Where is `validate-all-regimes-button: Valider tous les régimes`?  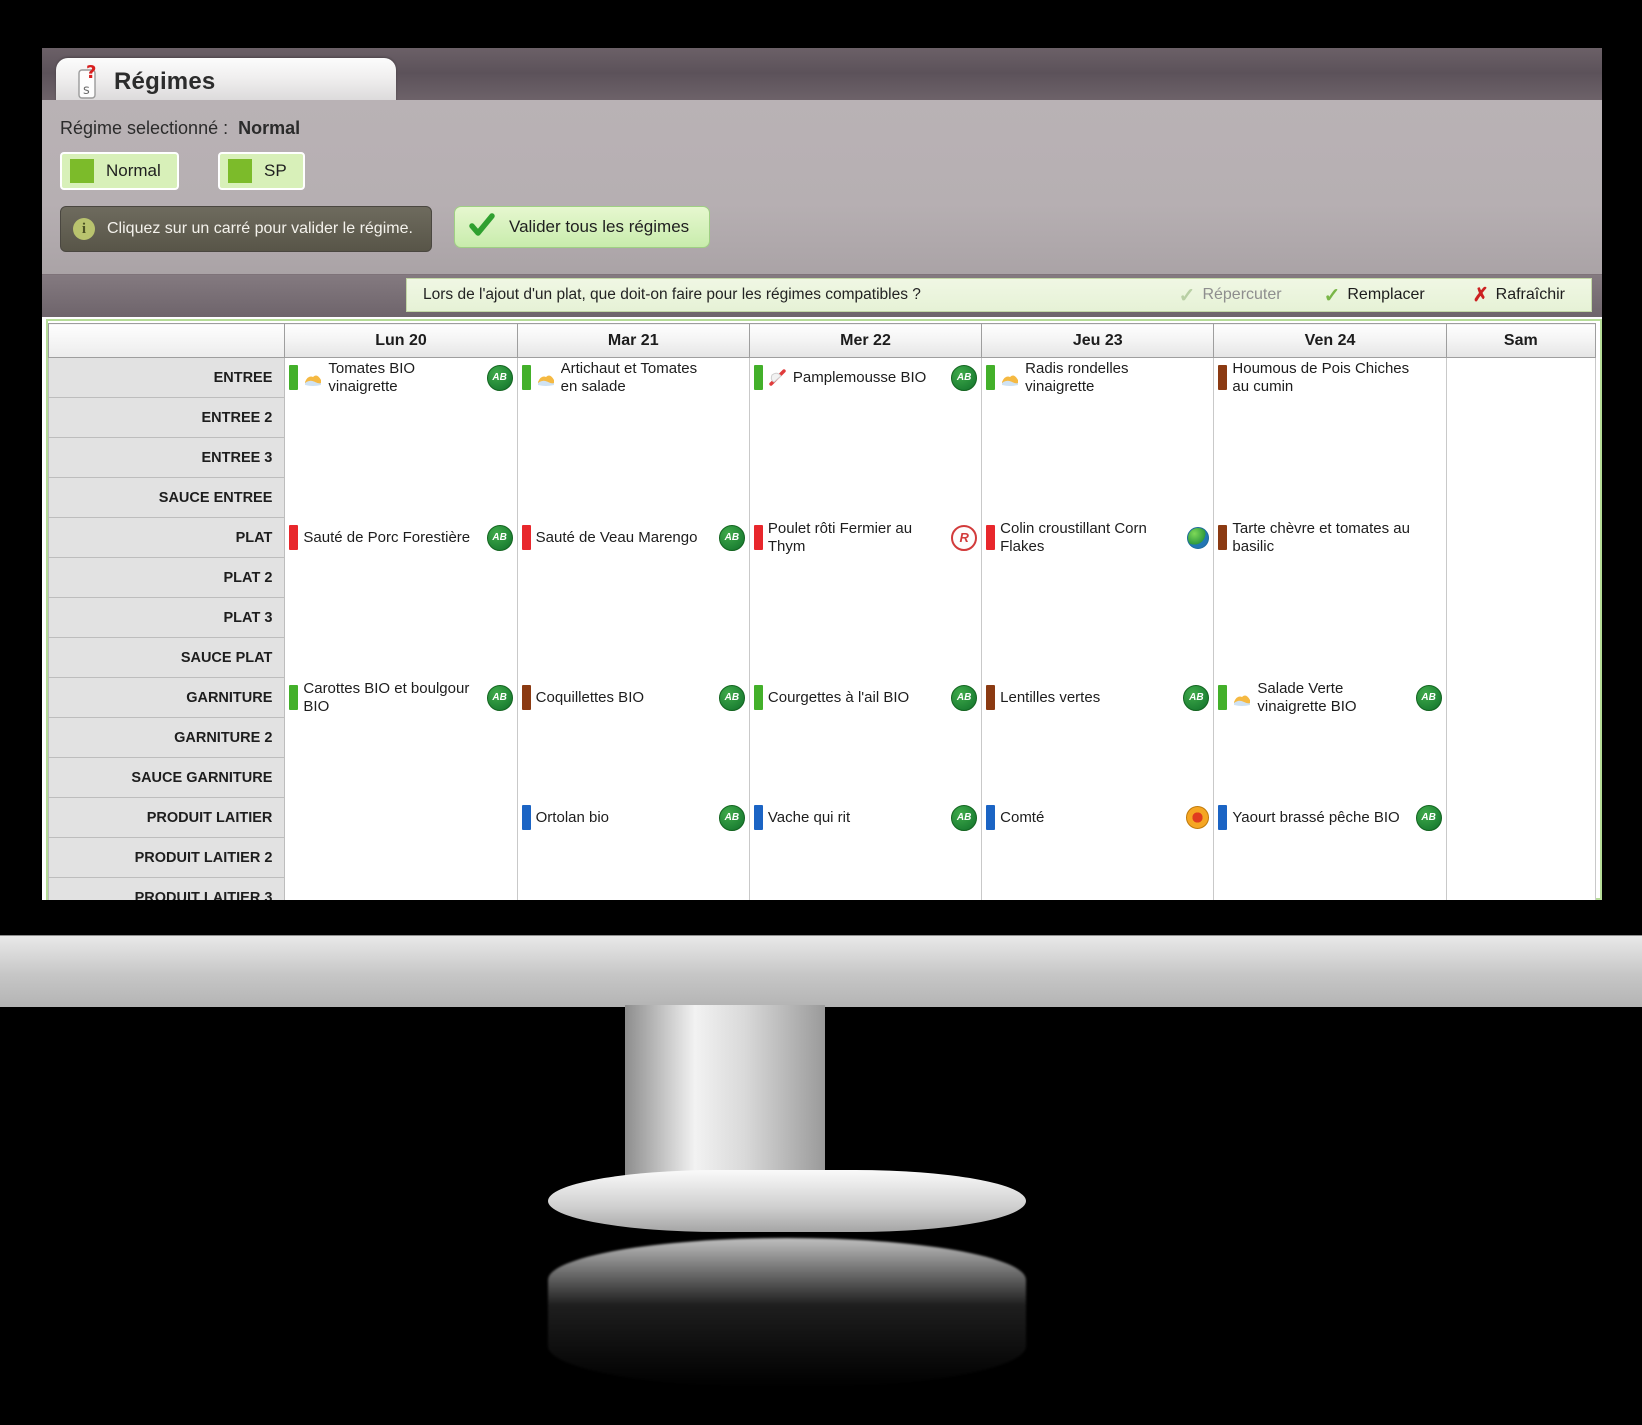 validate-all-regimes-button: Valider tous les régimes is located at coordinates (582, 227).